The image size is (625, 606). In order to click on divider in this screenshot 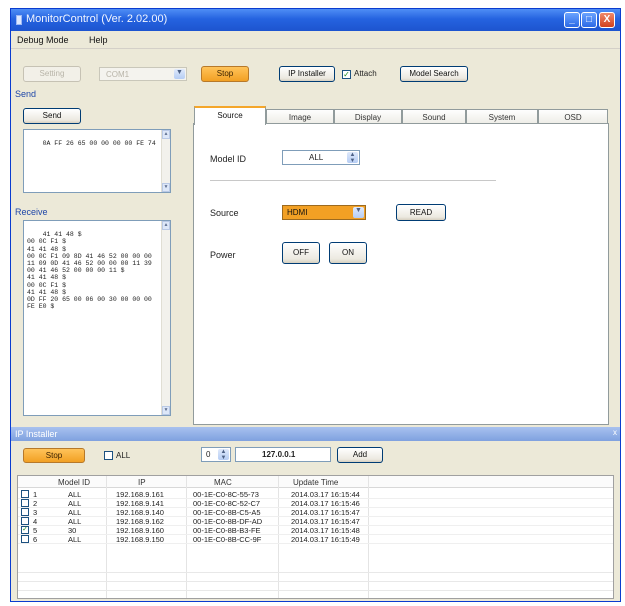, I will do `click(353, 180)`.